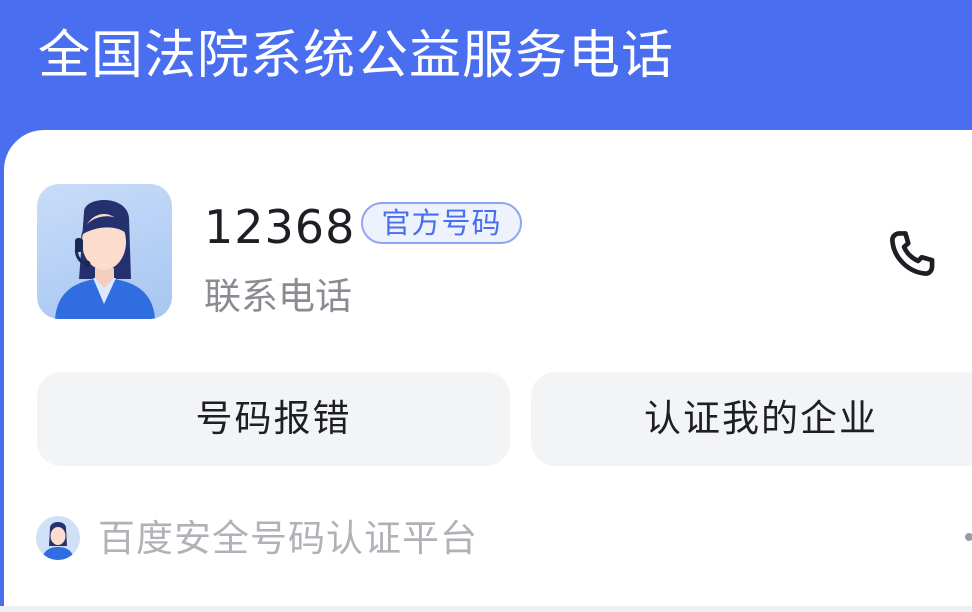  What do you see at coordinates (356, 56) in the screenshot?
I see `page-title: 全国法院系统公益服务电话` at bounding box center [356, 56].